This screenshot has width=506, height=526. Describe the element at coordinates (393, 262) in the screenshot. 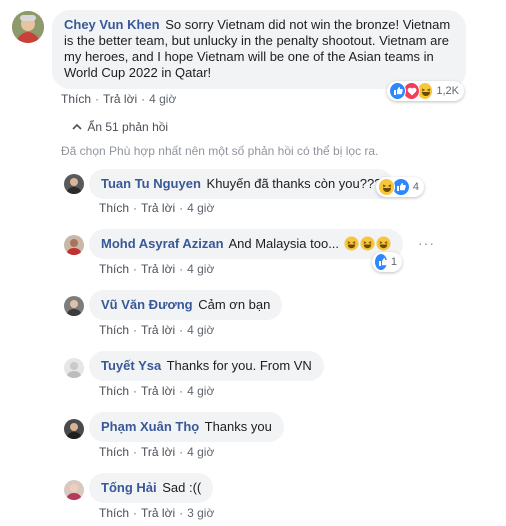

I see `reaction-count: 1` at that location.